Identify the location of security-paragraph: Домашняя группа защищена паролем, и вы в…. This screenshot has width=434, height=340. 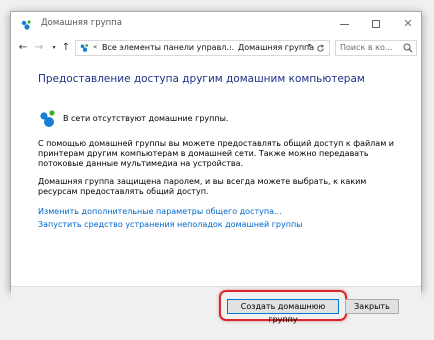
(202, 186).